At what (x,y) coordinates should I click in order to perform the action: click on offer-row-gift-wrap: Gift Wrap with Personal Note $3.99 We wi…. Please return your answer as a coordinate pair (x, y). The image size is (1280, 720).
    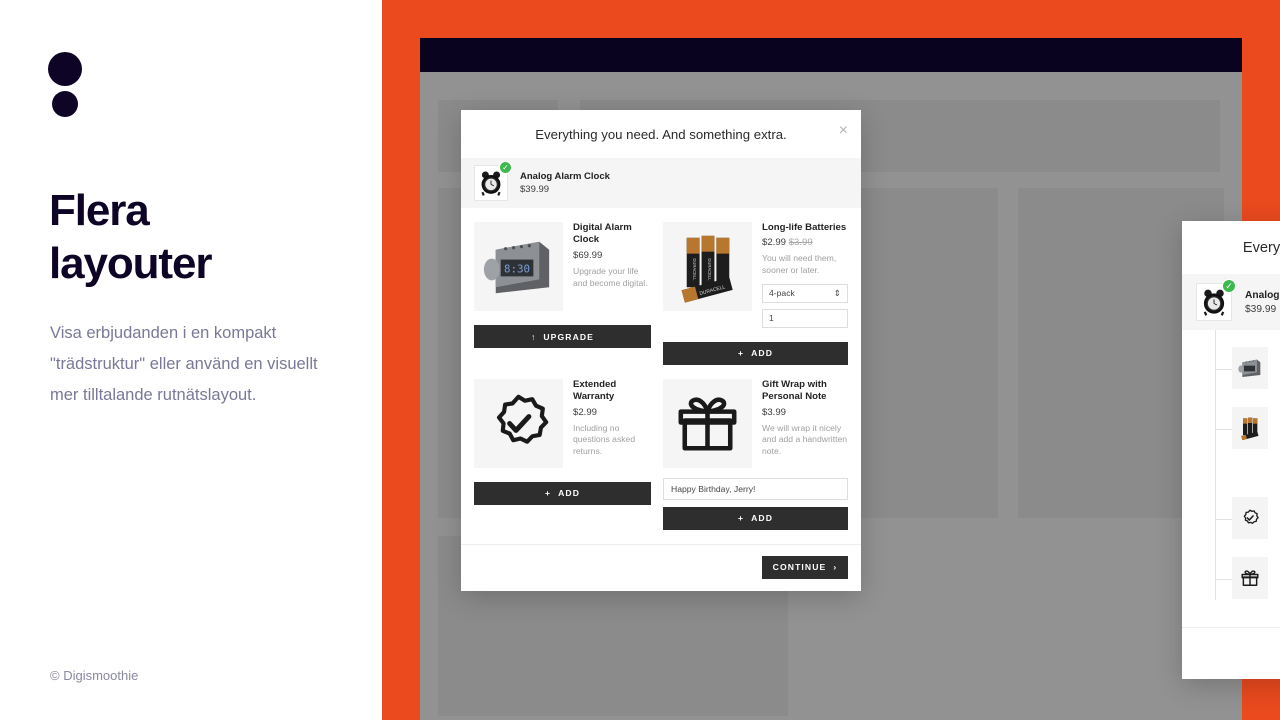
    Looking at the image, I should click on (1231, 593).